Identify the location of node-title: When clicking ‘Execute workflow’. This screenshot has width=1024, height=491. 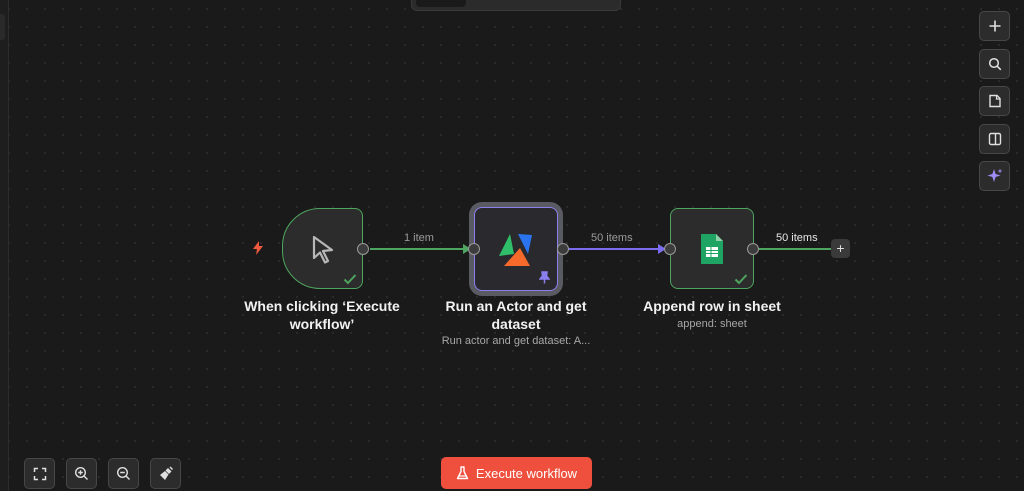
(322, 315).